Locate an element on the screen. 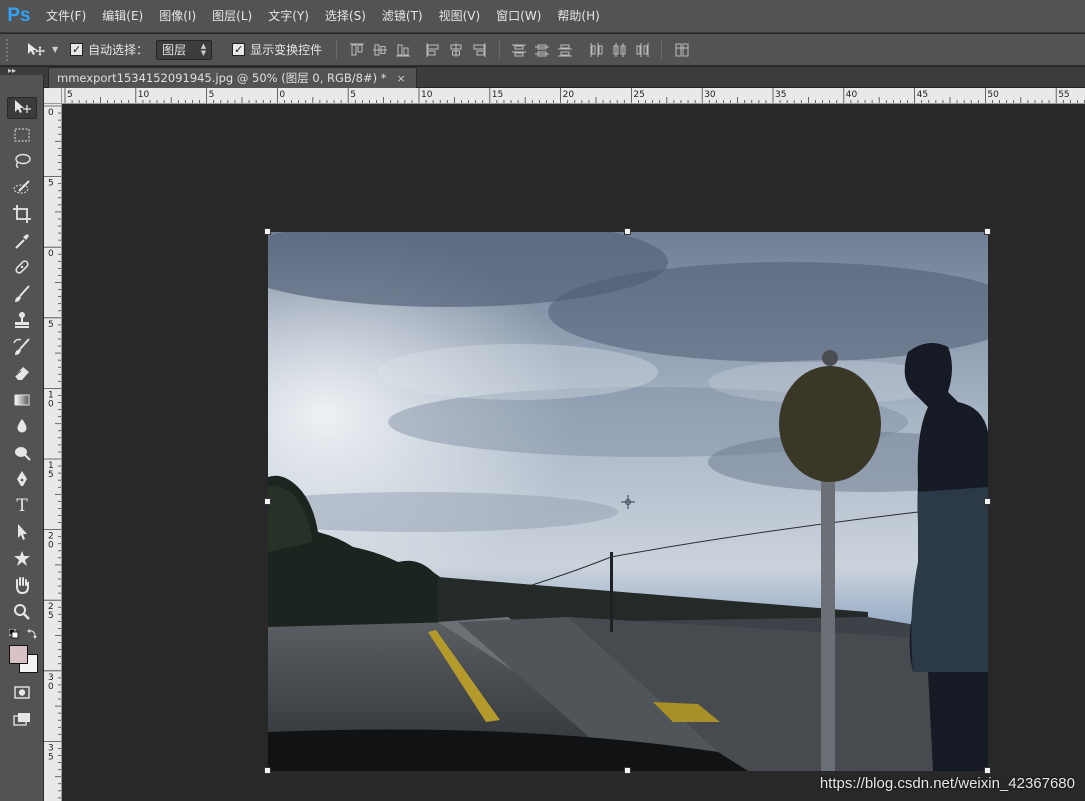  custom-shape-icon is located at coordinates (22, 558).